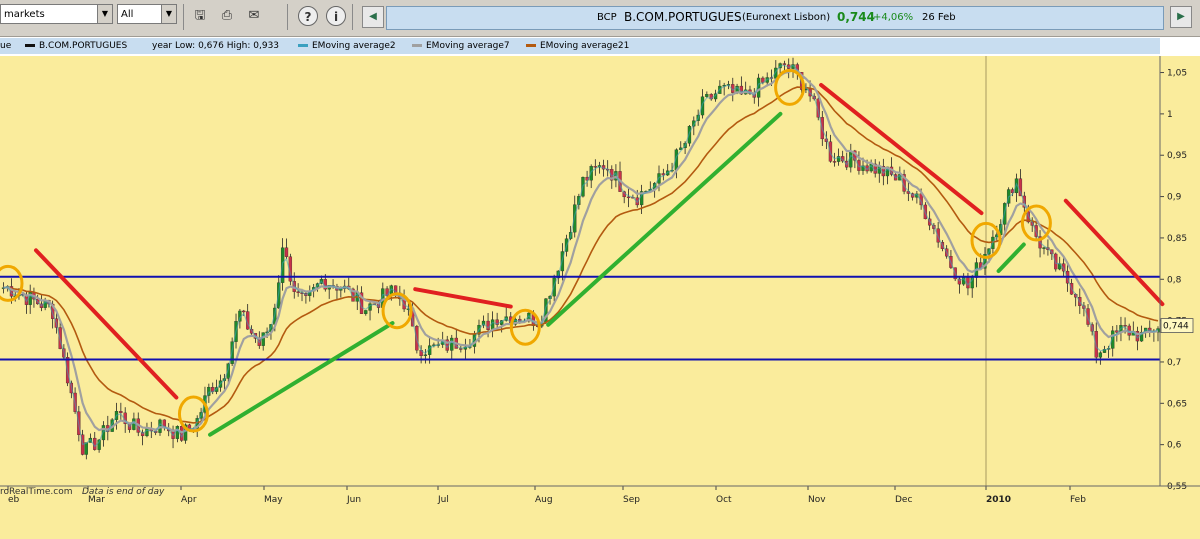 This screenshot has height=539, width=1200. Describe the element at coordinates (36, 492) in the screenshot. I see `footer-source: roRealTime.com` at that location.